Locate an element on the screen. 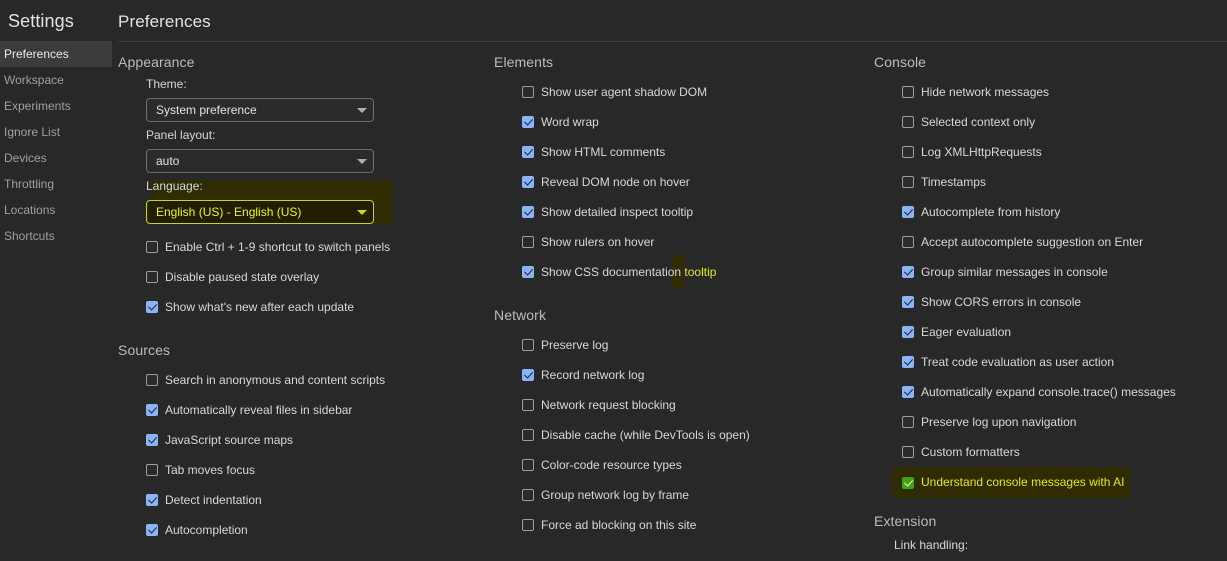 The width and height of the screenshot is (1227, 561). theme-select-value: System preference is located at coordinates (206, 110).